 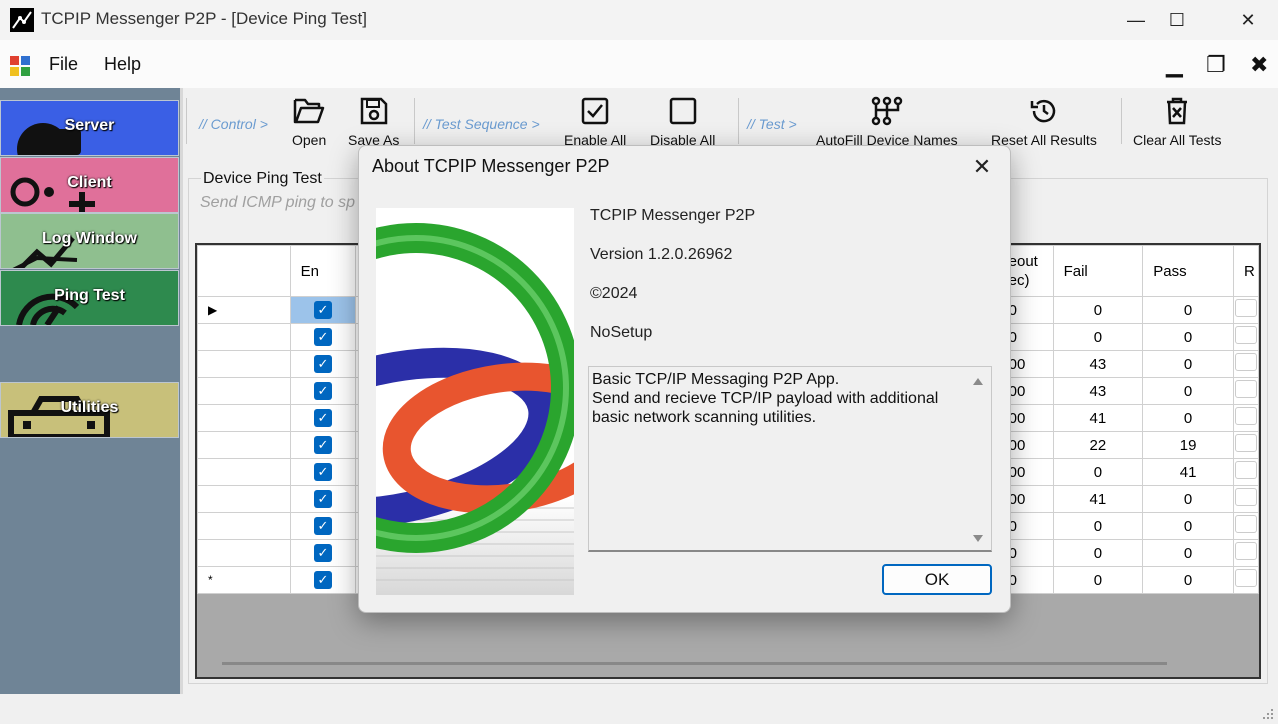 What do you see at coordinates (1188, 271) in the screenshot?
I see `column-header-pass: Pass` at bounding box center [1188, 271].